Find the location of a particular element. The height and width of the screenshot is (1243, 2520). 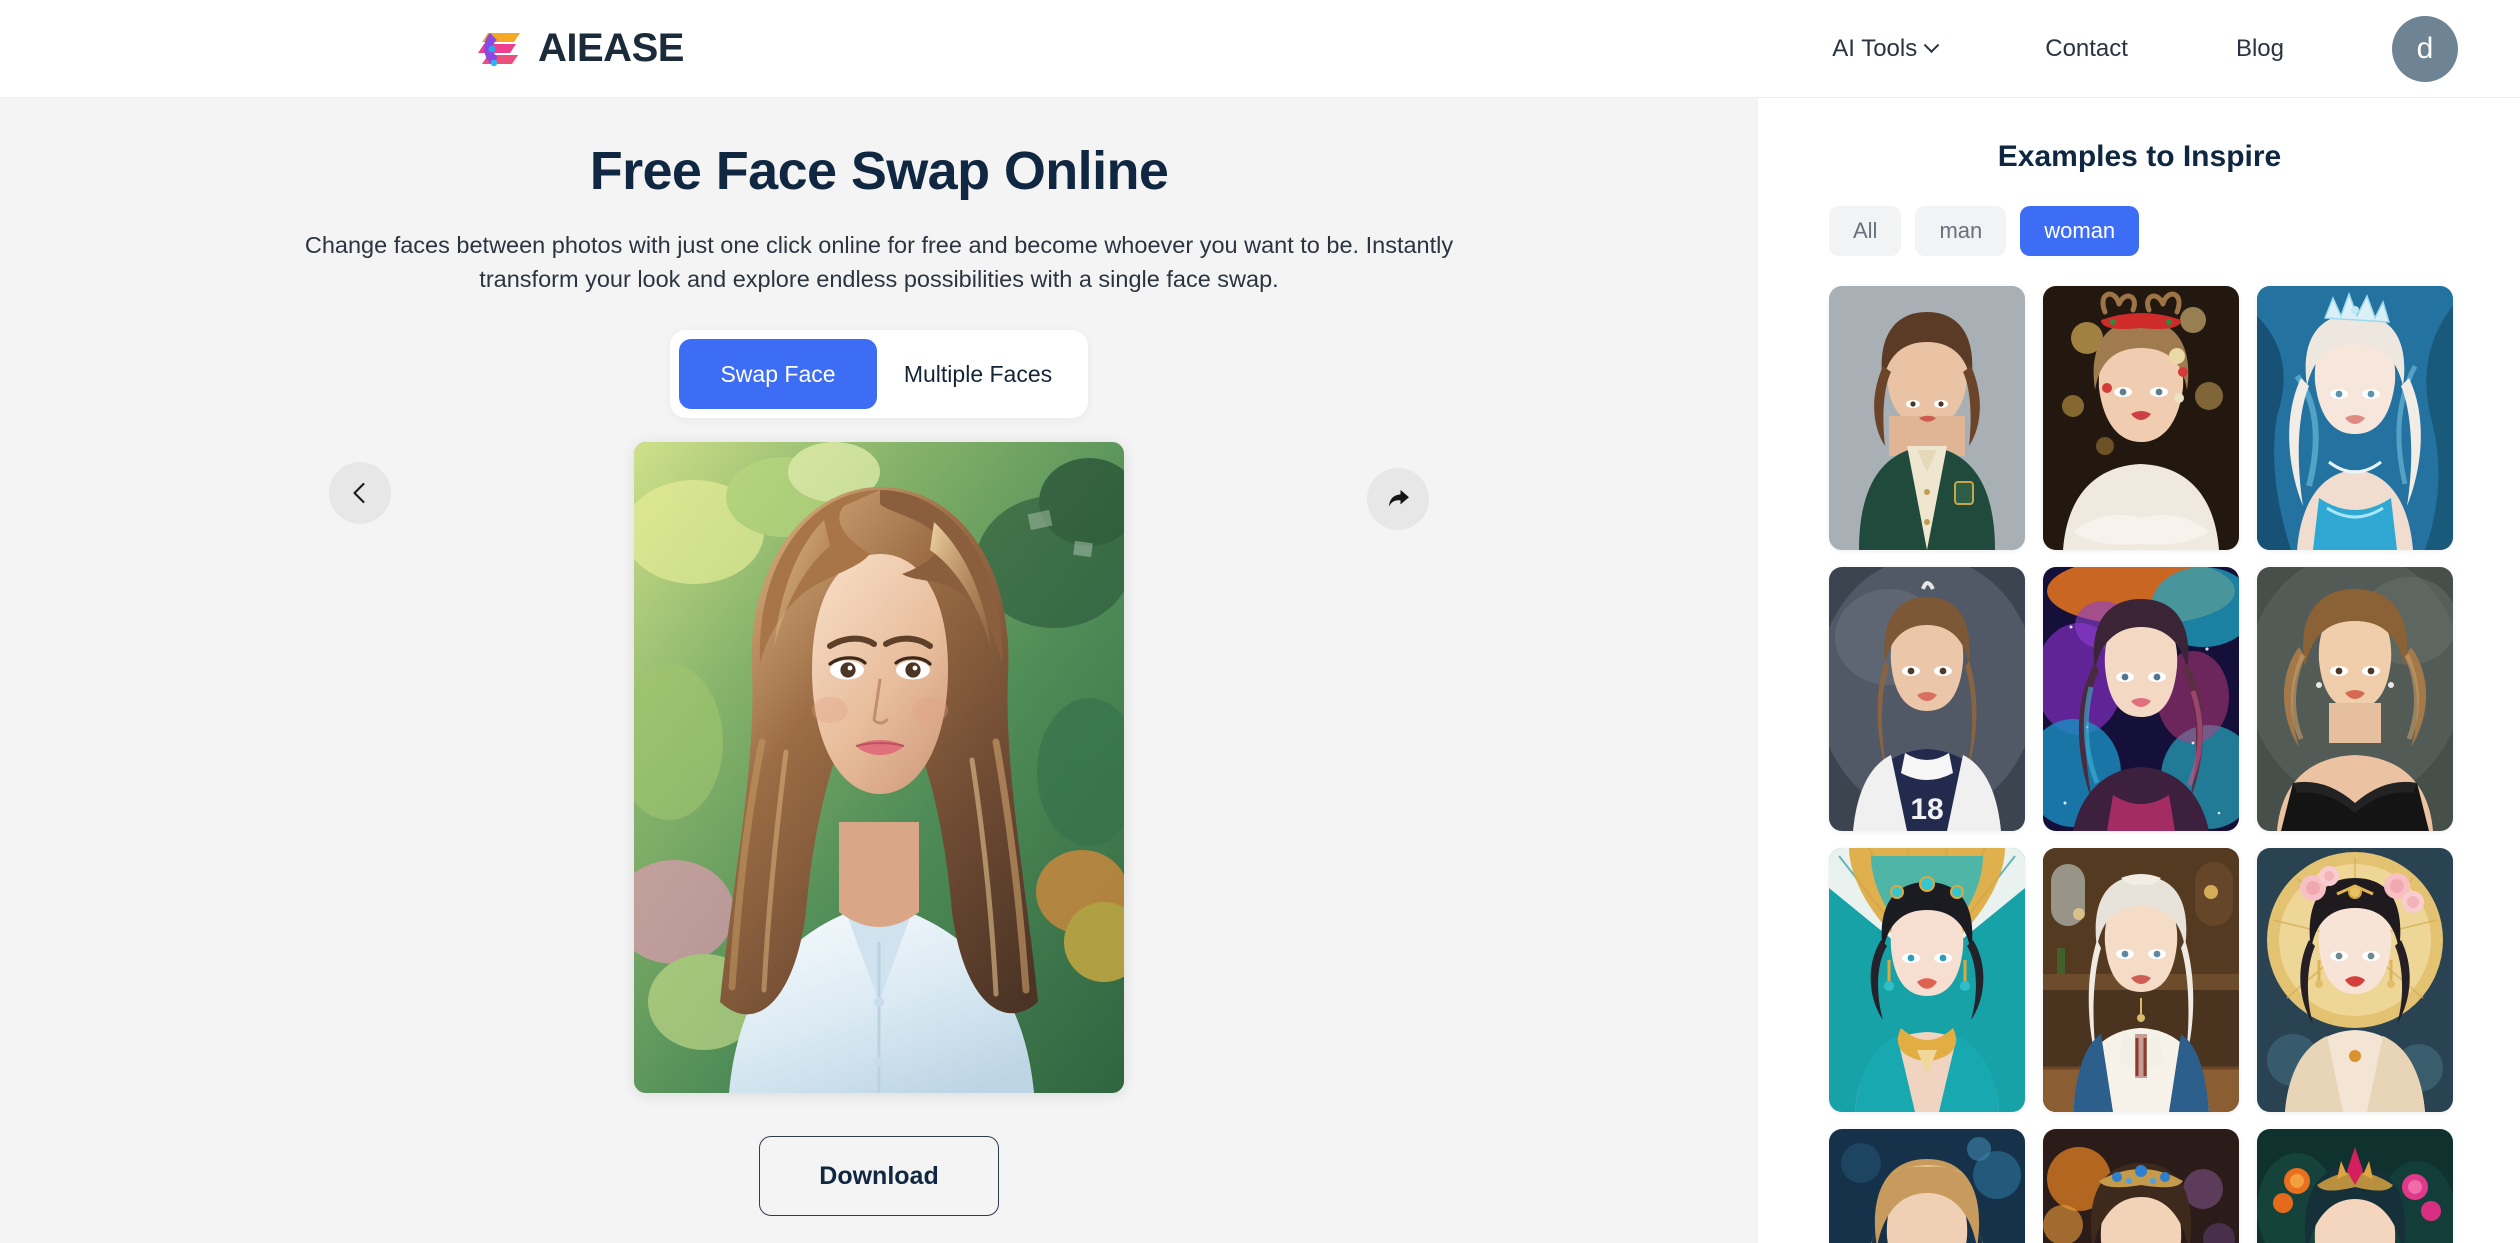

filter-chip-all: All is located at coordinates (1865, 231).